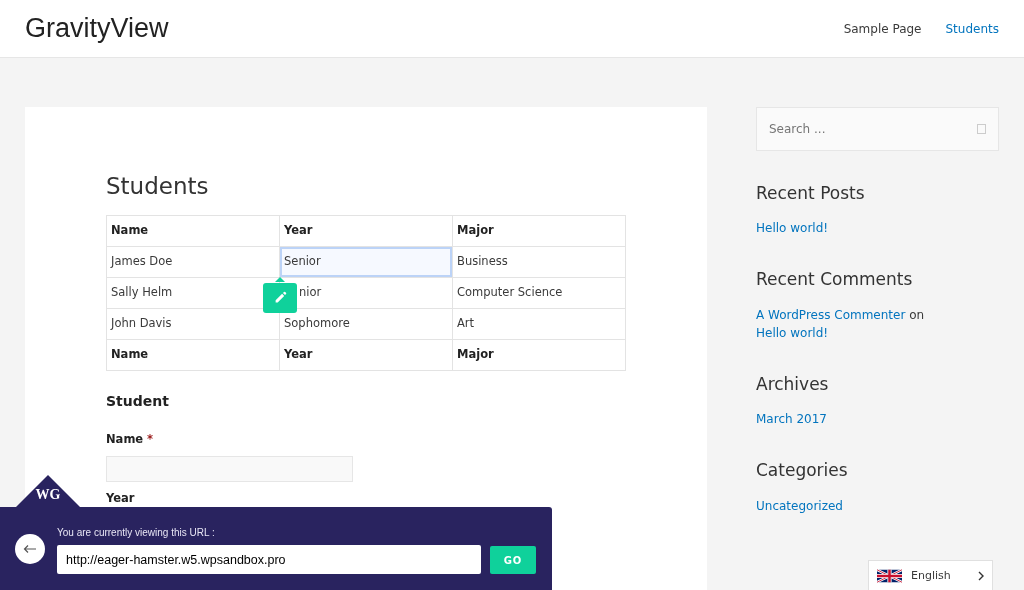  Describe the element at coordinates (835, 279) in the screenshot. I see `widget-title: Recent Comments` at that location.